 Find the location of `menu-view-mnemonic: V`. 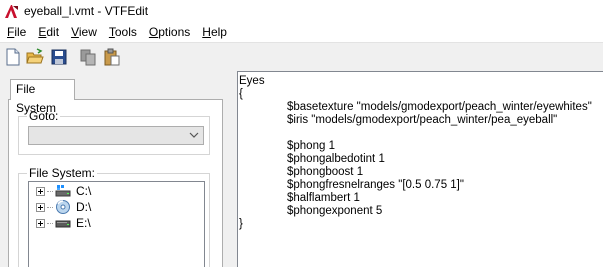

menu-view-mnemonic: V is located at coordinates (75, 32).